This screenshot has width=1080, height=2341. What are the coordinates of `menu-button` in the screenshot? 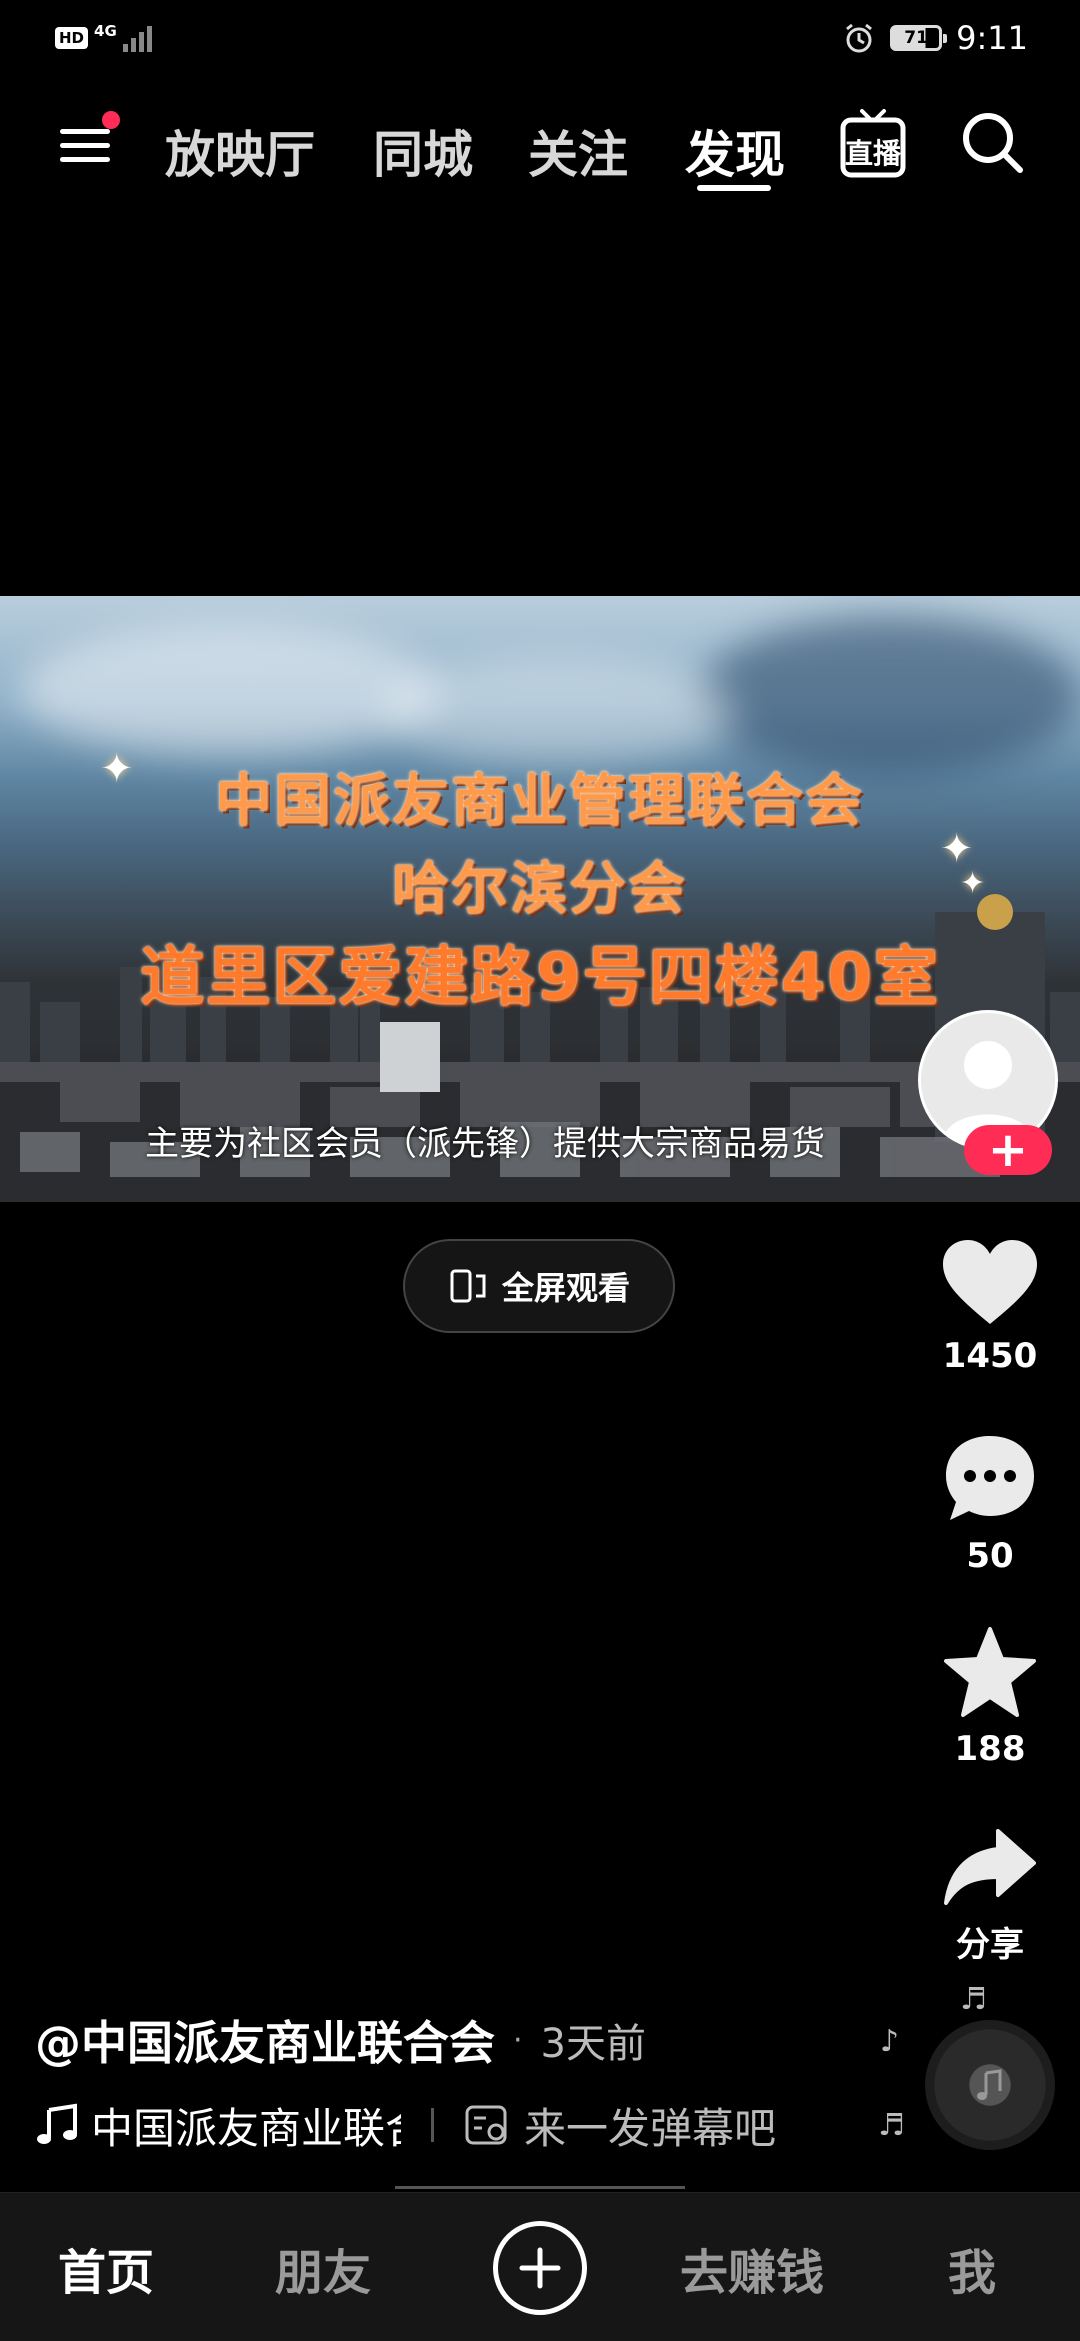 It's located at (90, 140).